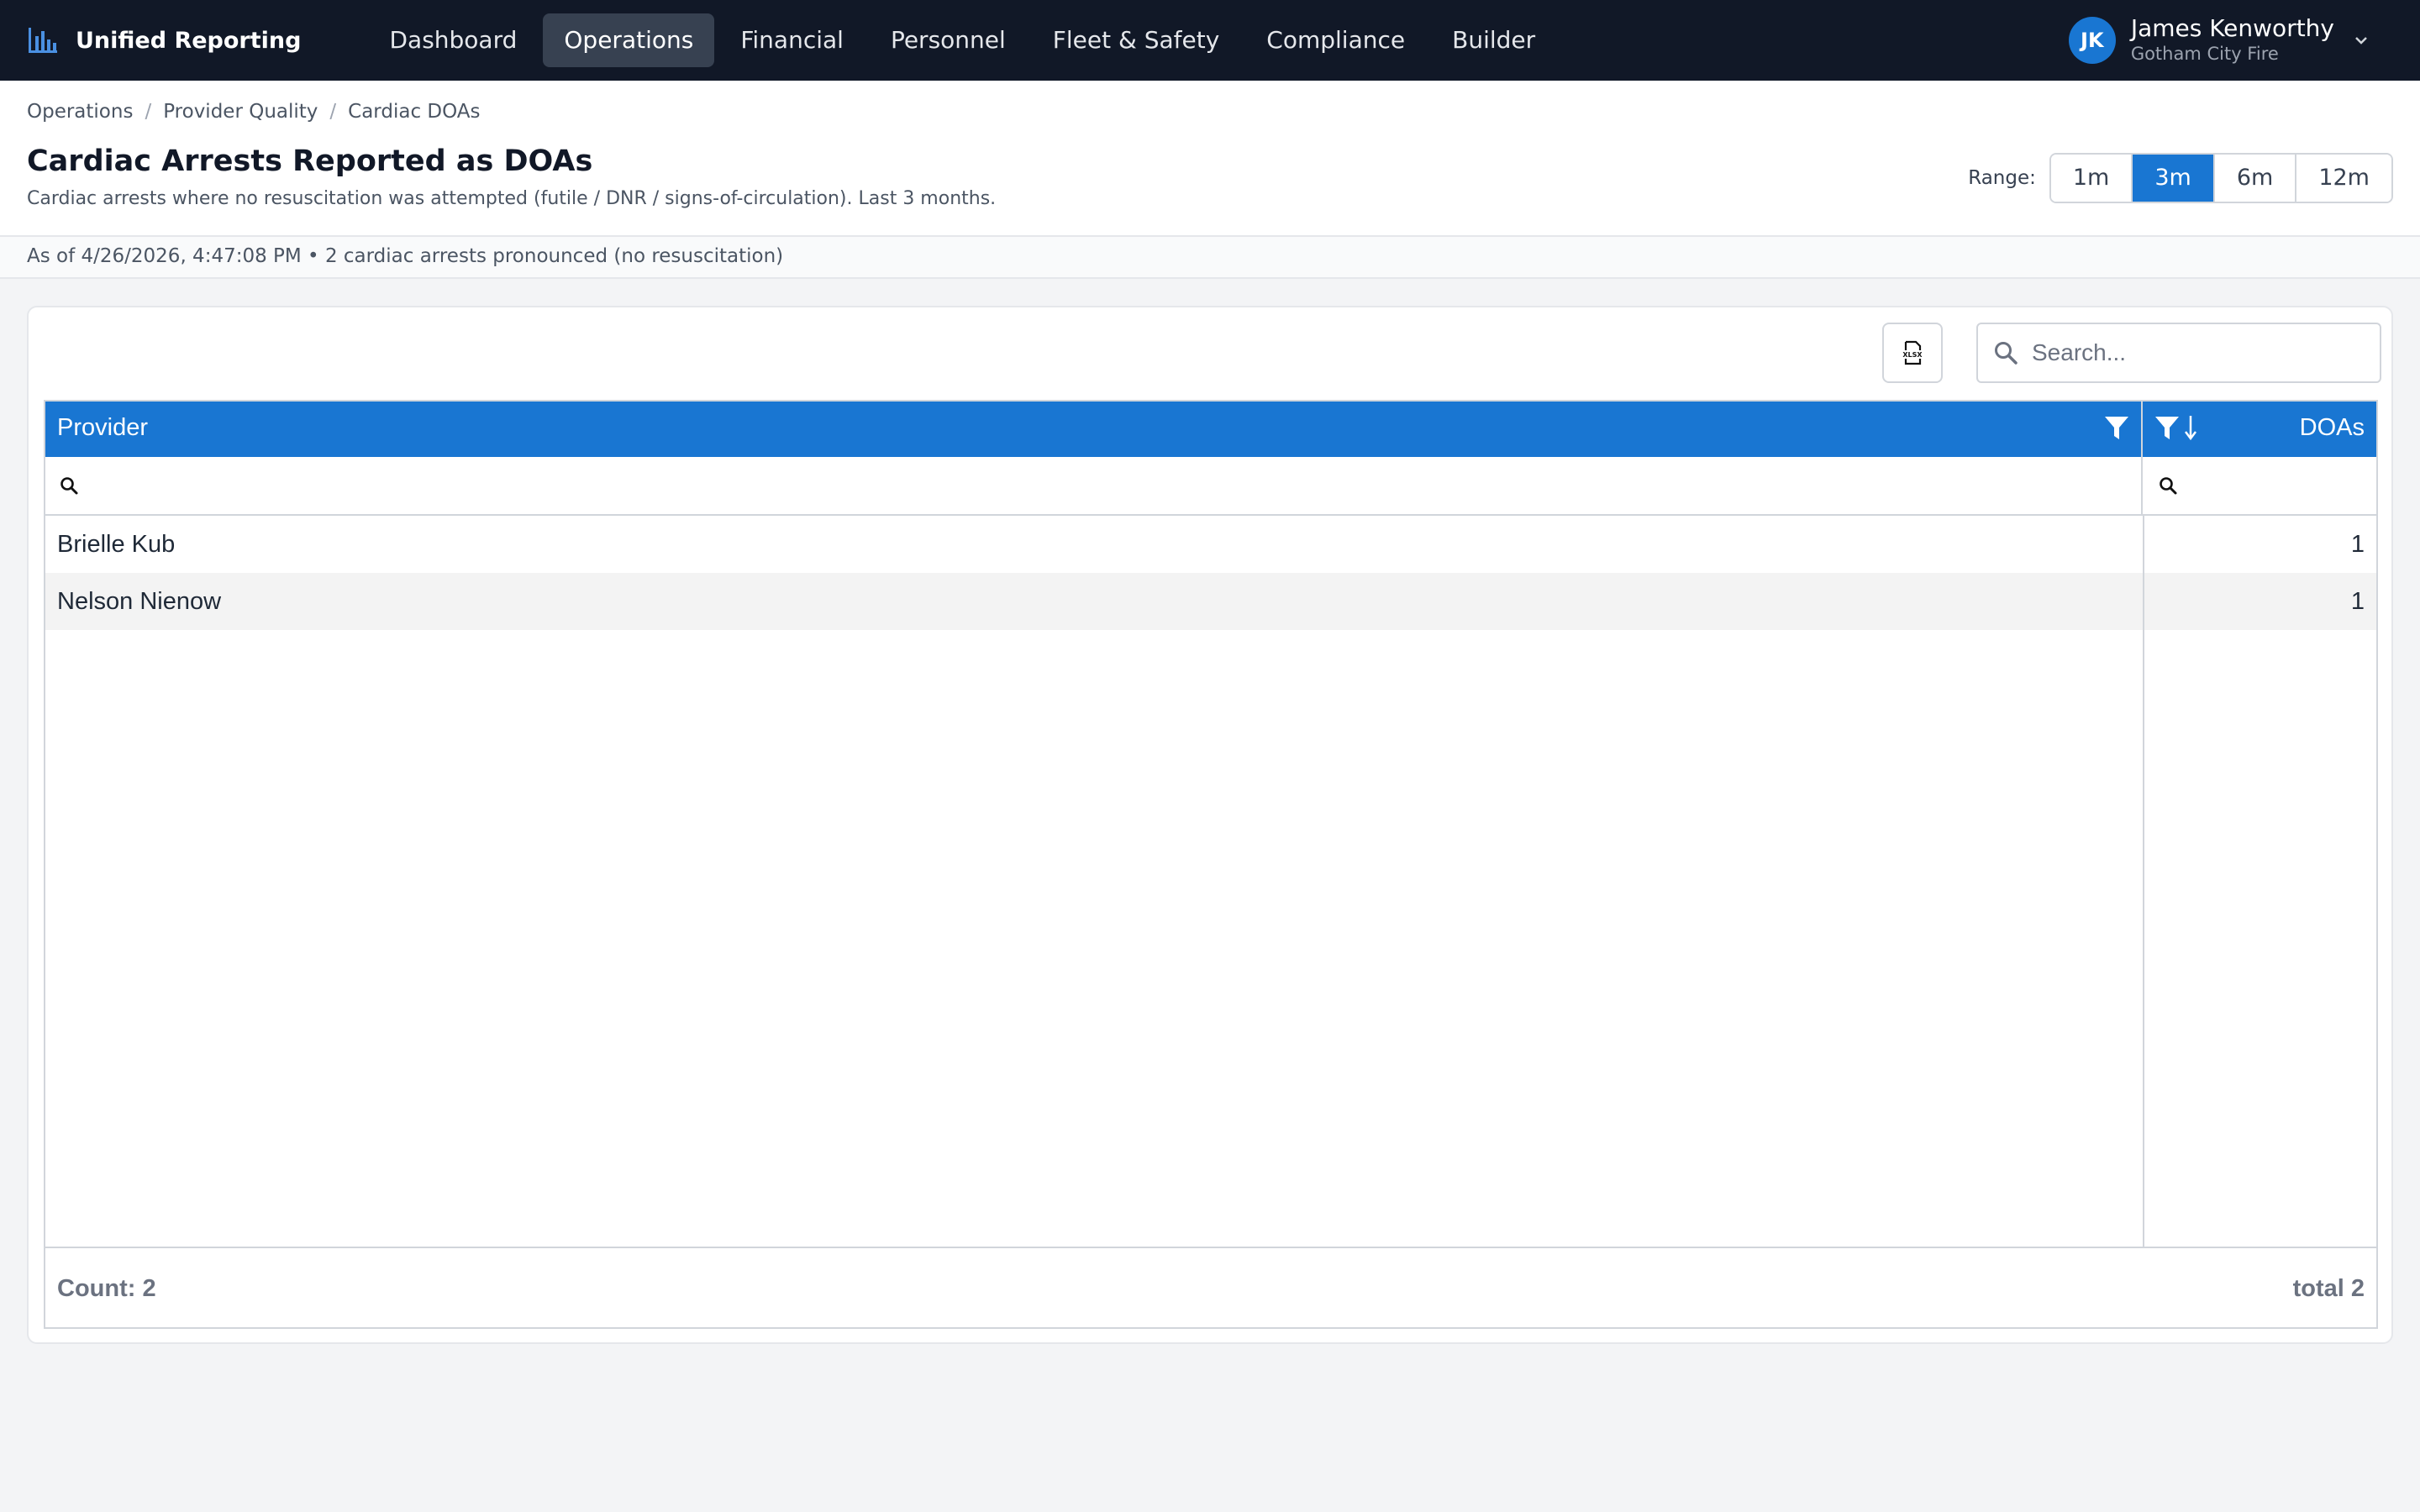  What do you see at coordinates (2260, 429) in the screenshot?
I see `column-header-doas: DOAs` at bounding box center [2260, 429].